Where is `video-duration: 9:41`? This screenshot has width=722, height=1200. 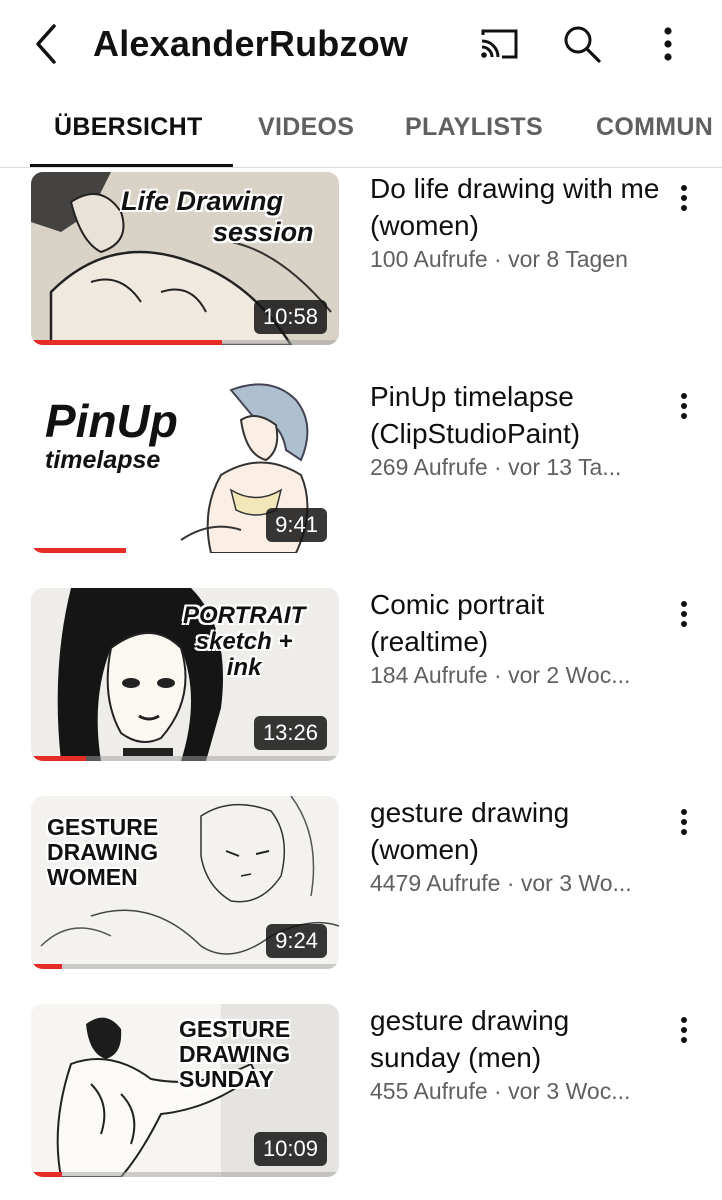 video-duration: 9:41 is located at coordinates (296, 525).